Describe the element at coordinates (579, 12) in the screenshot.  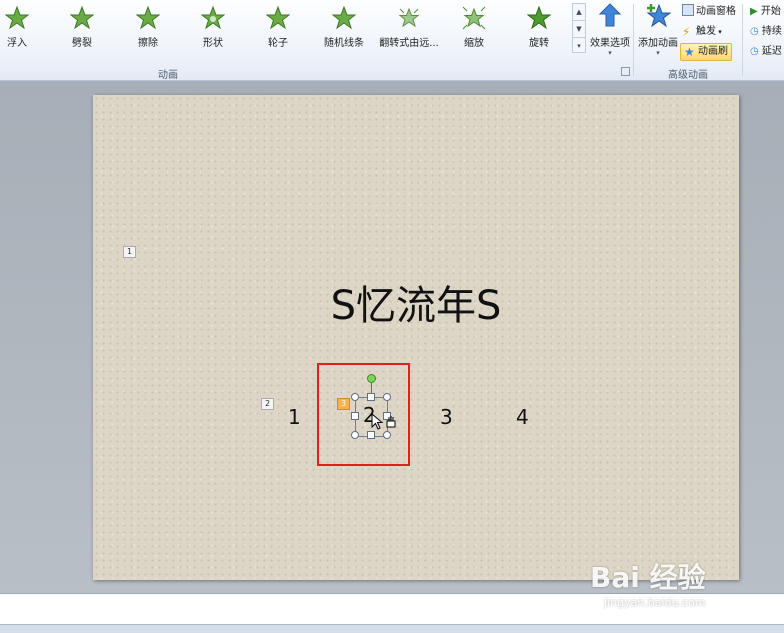
I see `gallery-scroll-up-icon: ▲` at that location.